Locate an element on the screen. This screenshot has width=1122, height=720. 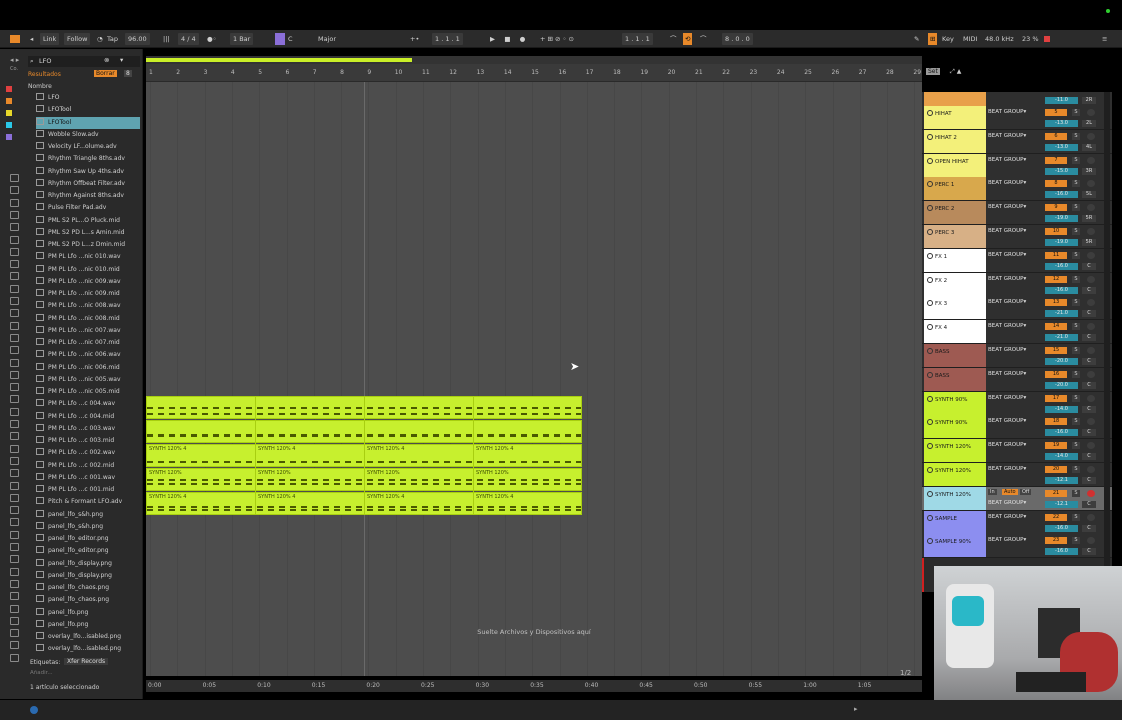
track-activator-button: 18 is located at coordinates (1056, 422).